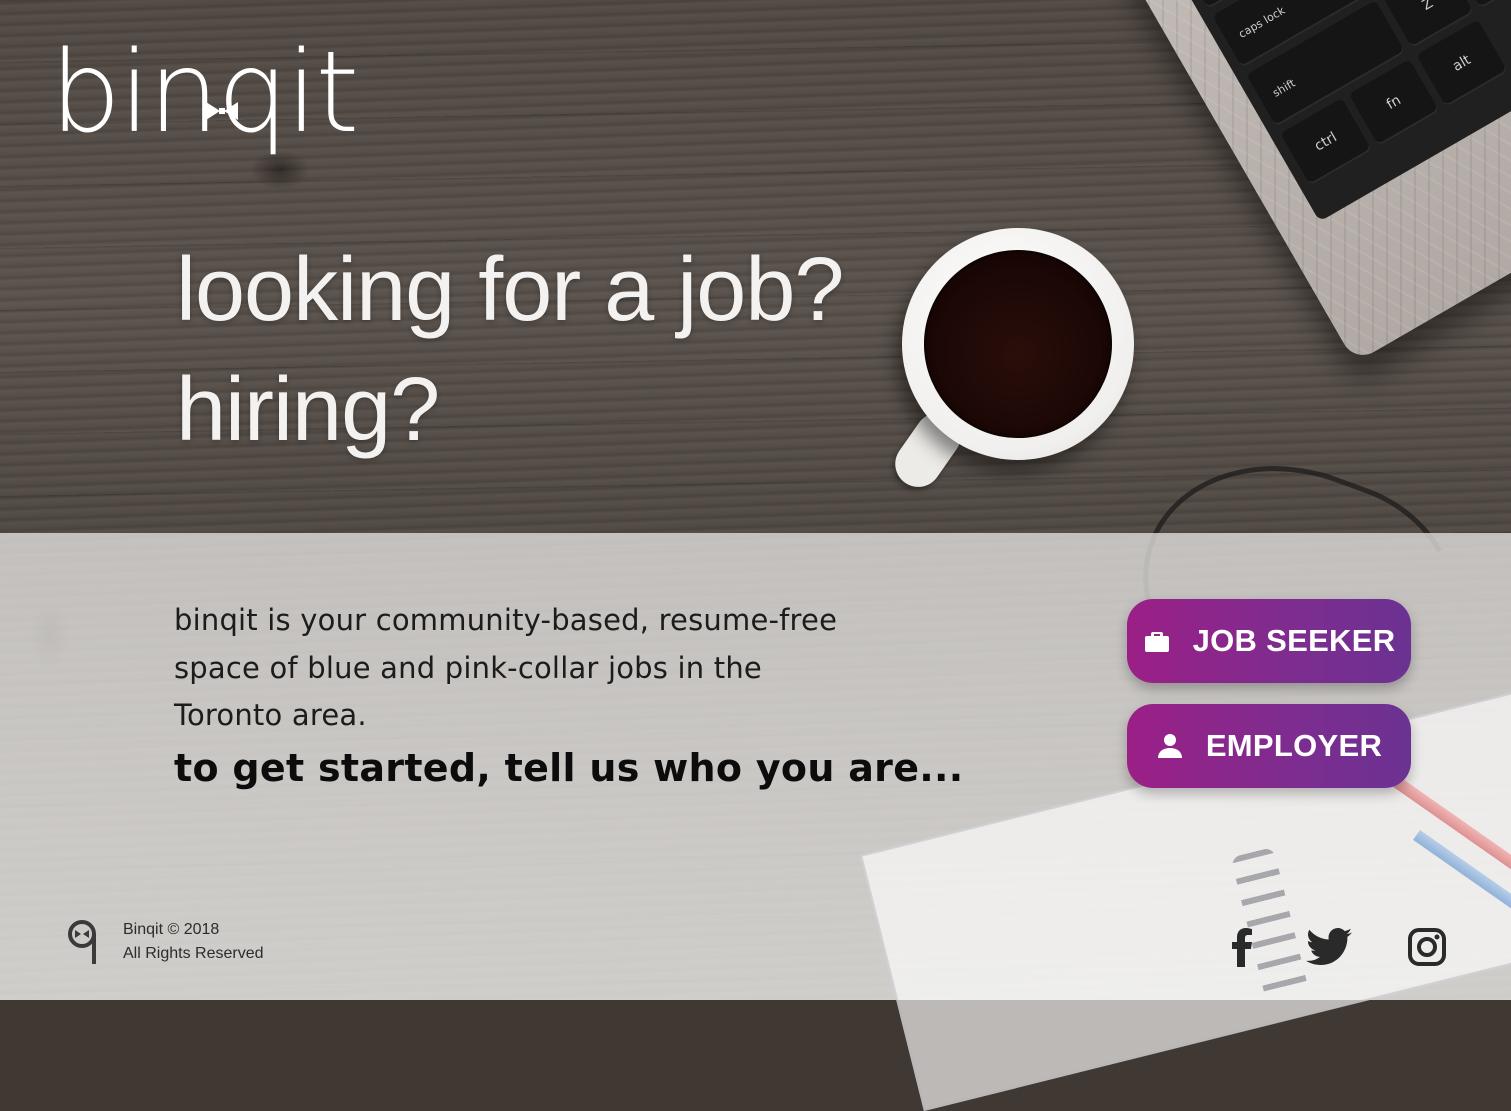 This screenshot has height=1111, width=1511. What do you see at coordinates (510, 290) in the screenshot?
I see `headline-job: looking for a job?` at bounding box center [510, 290].